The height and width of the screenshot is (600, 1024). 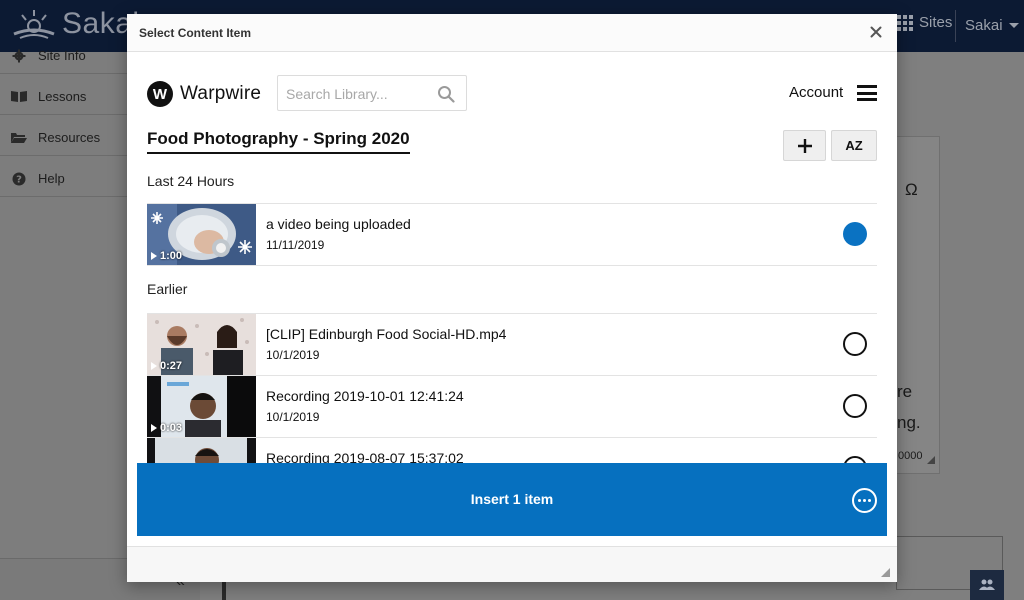 What do you see at coordinates (512, 33) in the screenshot?
I see `dialog-titlebar: Select Content Item` at bounding box center [512, 33].